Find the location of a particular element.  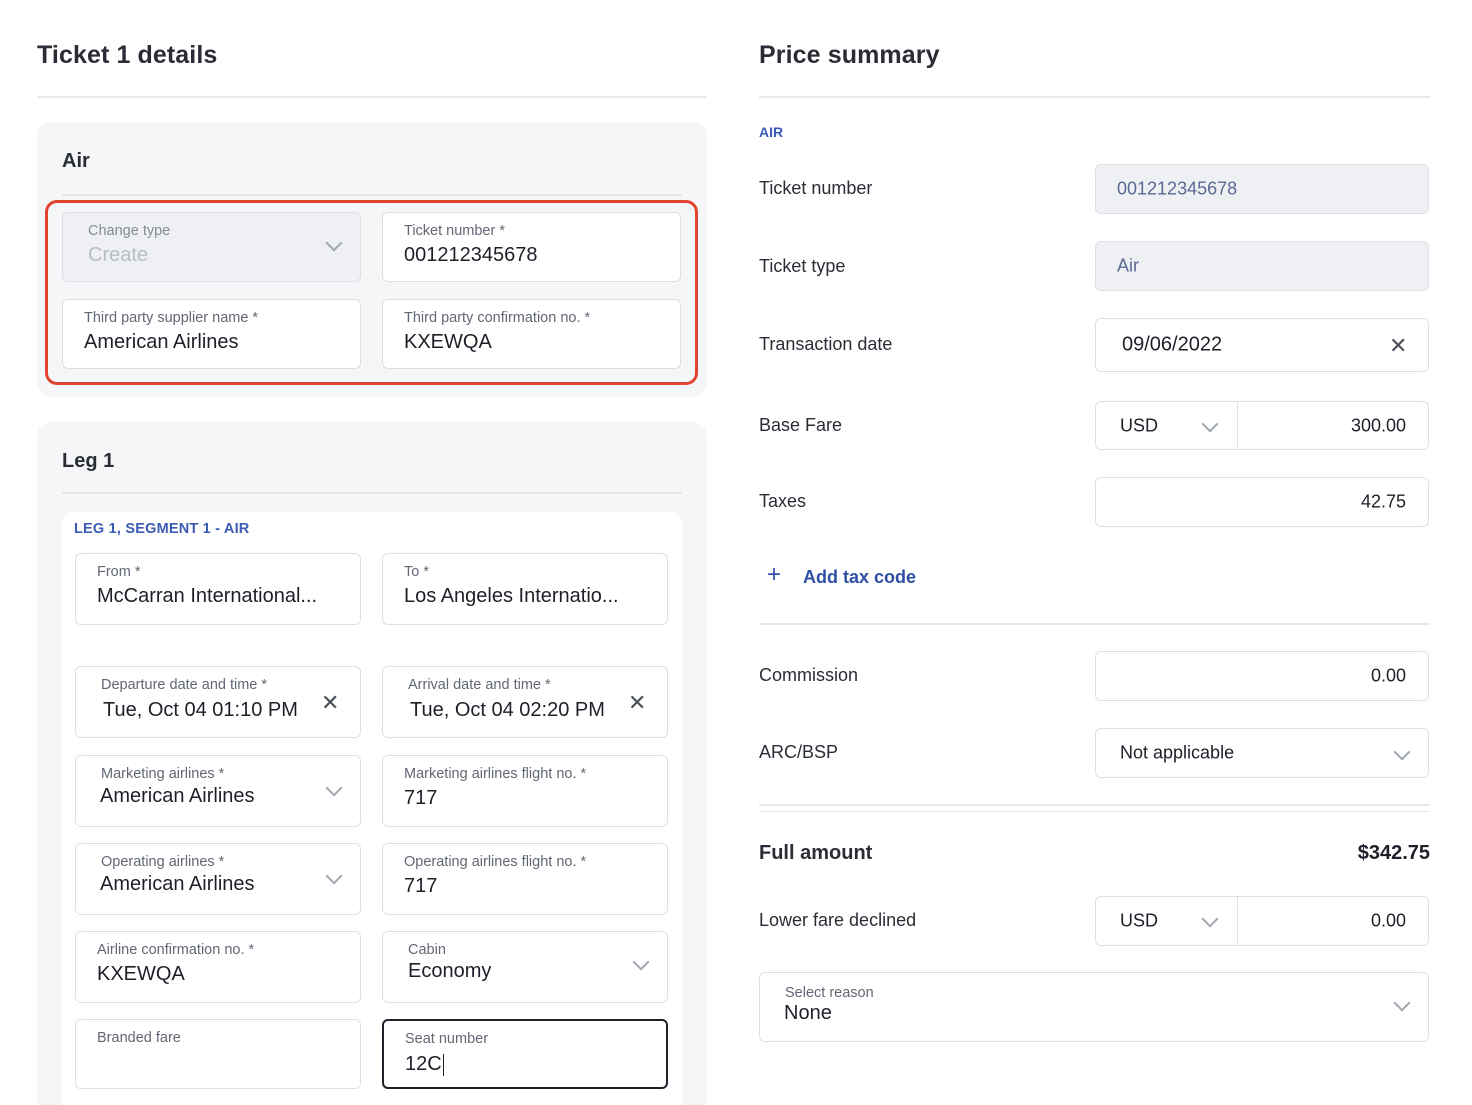

cabin-select: Cabin Economy is located at coordinates (525, 967).